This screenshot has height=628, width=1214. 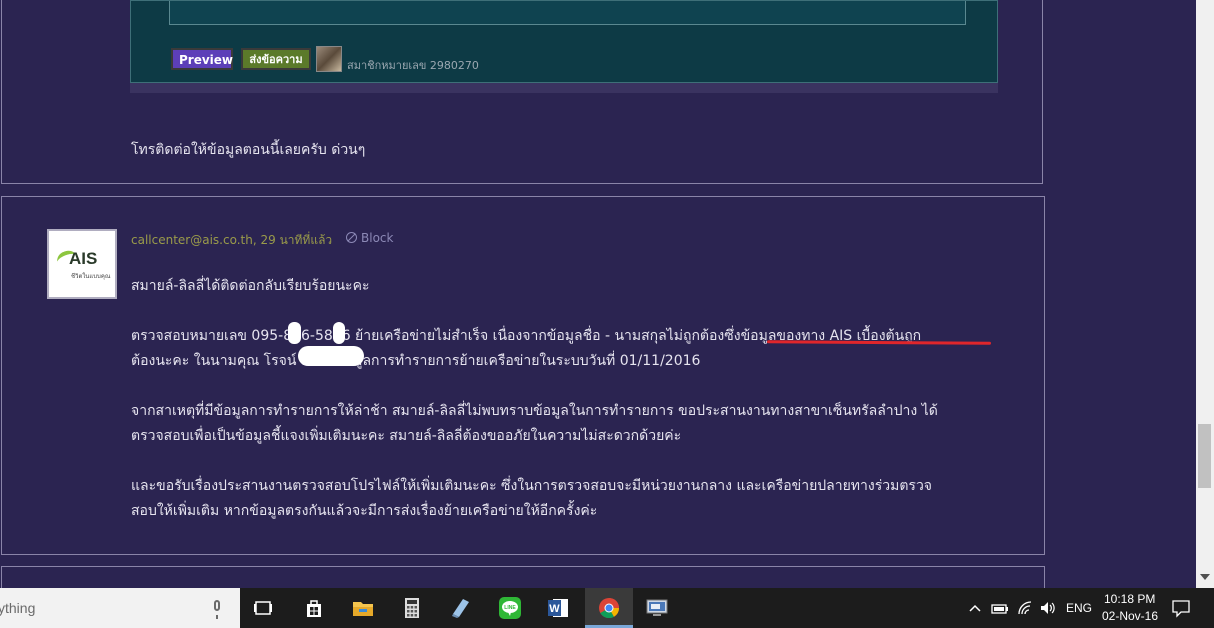 I want to click on remote-desktop-icon, so click(x=657, y=608).